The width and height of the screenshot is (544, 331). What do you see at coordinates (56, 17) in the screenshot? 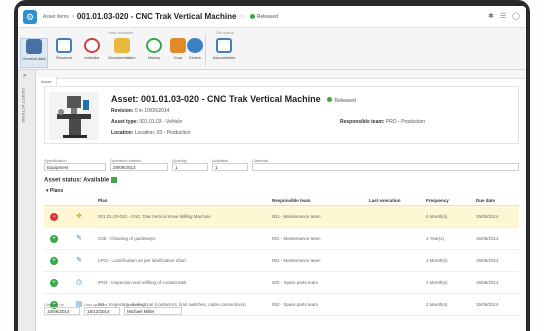
I see `breadcrumb: Asset items` at bounding box center [56, 17].